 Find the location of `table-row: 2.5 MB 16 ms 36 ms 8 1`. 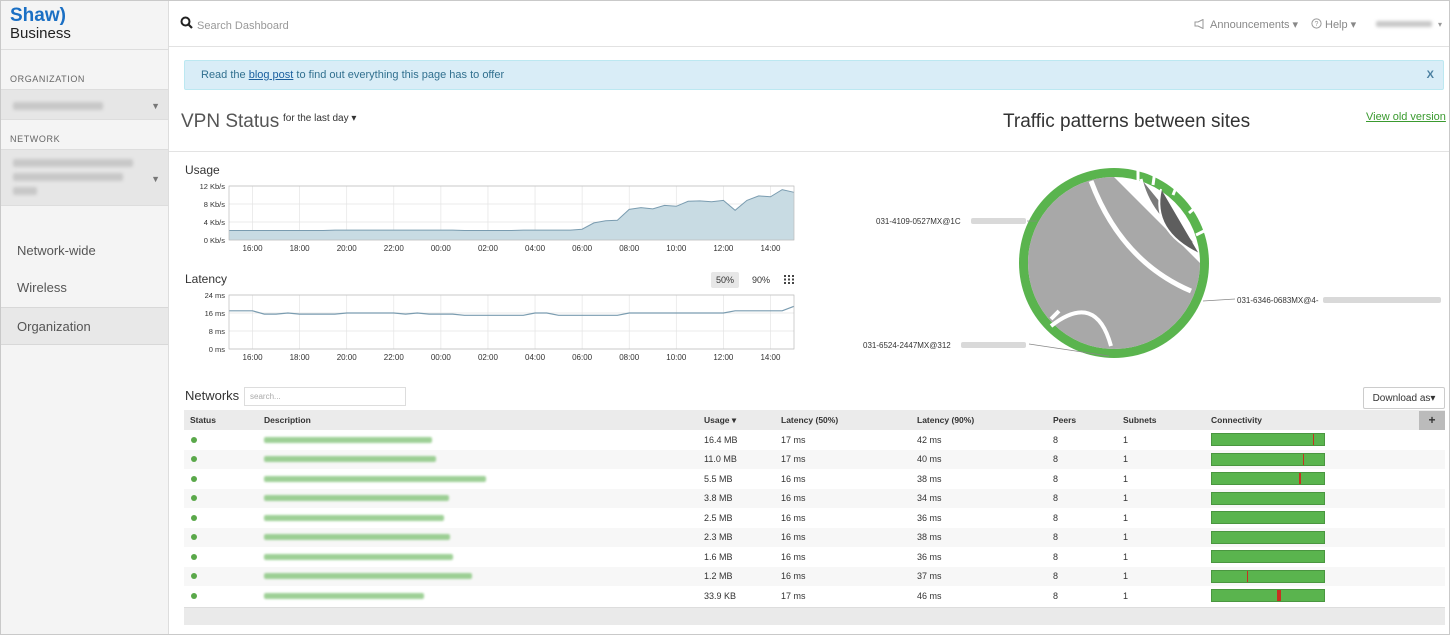

table-row: 2.5 MB 16 ms 36 ms 8 1 is located at coordinates (814, 518).